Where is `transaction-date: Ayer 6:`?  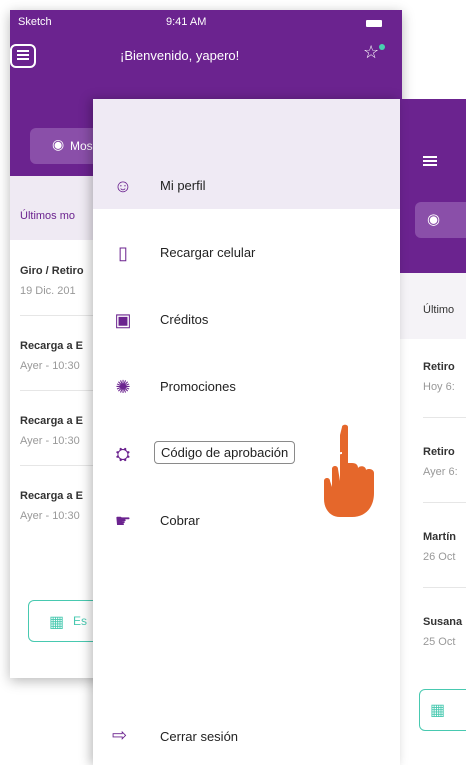
transaction-date: Ayer 6: is located at coordinates (440, 472).